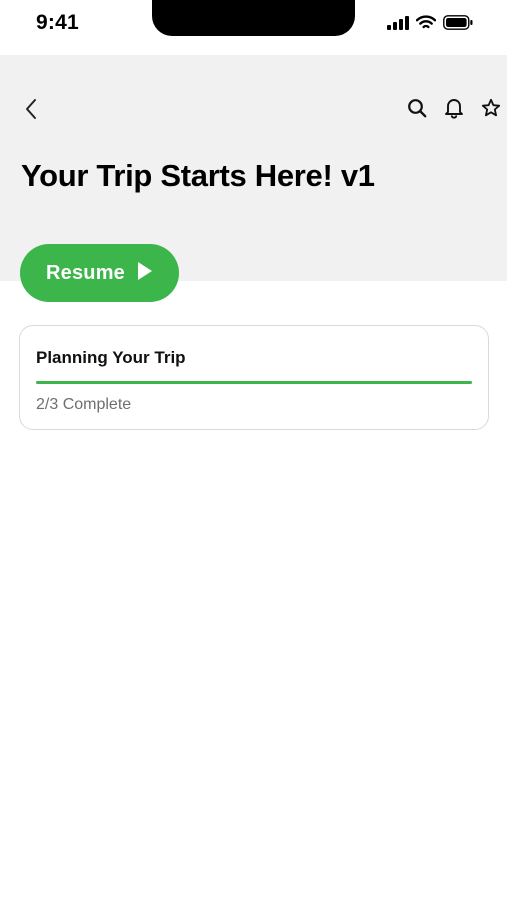 The height and width of the screenshot is (900, 507). I want to click on page-title: Your Trip Starts Here! v1, so click(198, 175).